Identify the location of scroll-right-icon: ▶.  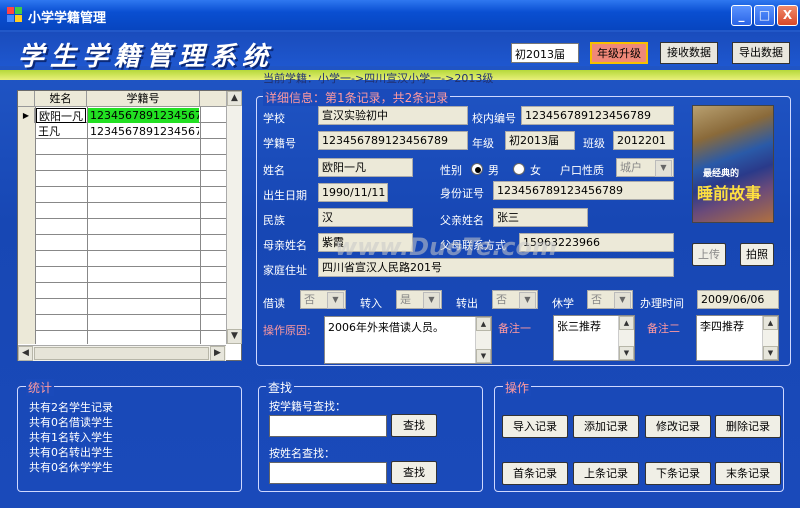
(217, 353).